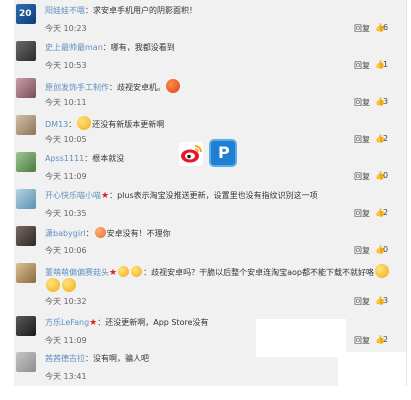 The width and height of the screenshot is (411, 400). I want to click on comment-line: 董萌萌偏偏赛菇头★ ：歧视安卓吗？干脆以后整个安卓连淘宝aop都不能下载不就好咯, so click(217, 271).